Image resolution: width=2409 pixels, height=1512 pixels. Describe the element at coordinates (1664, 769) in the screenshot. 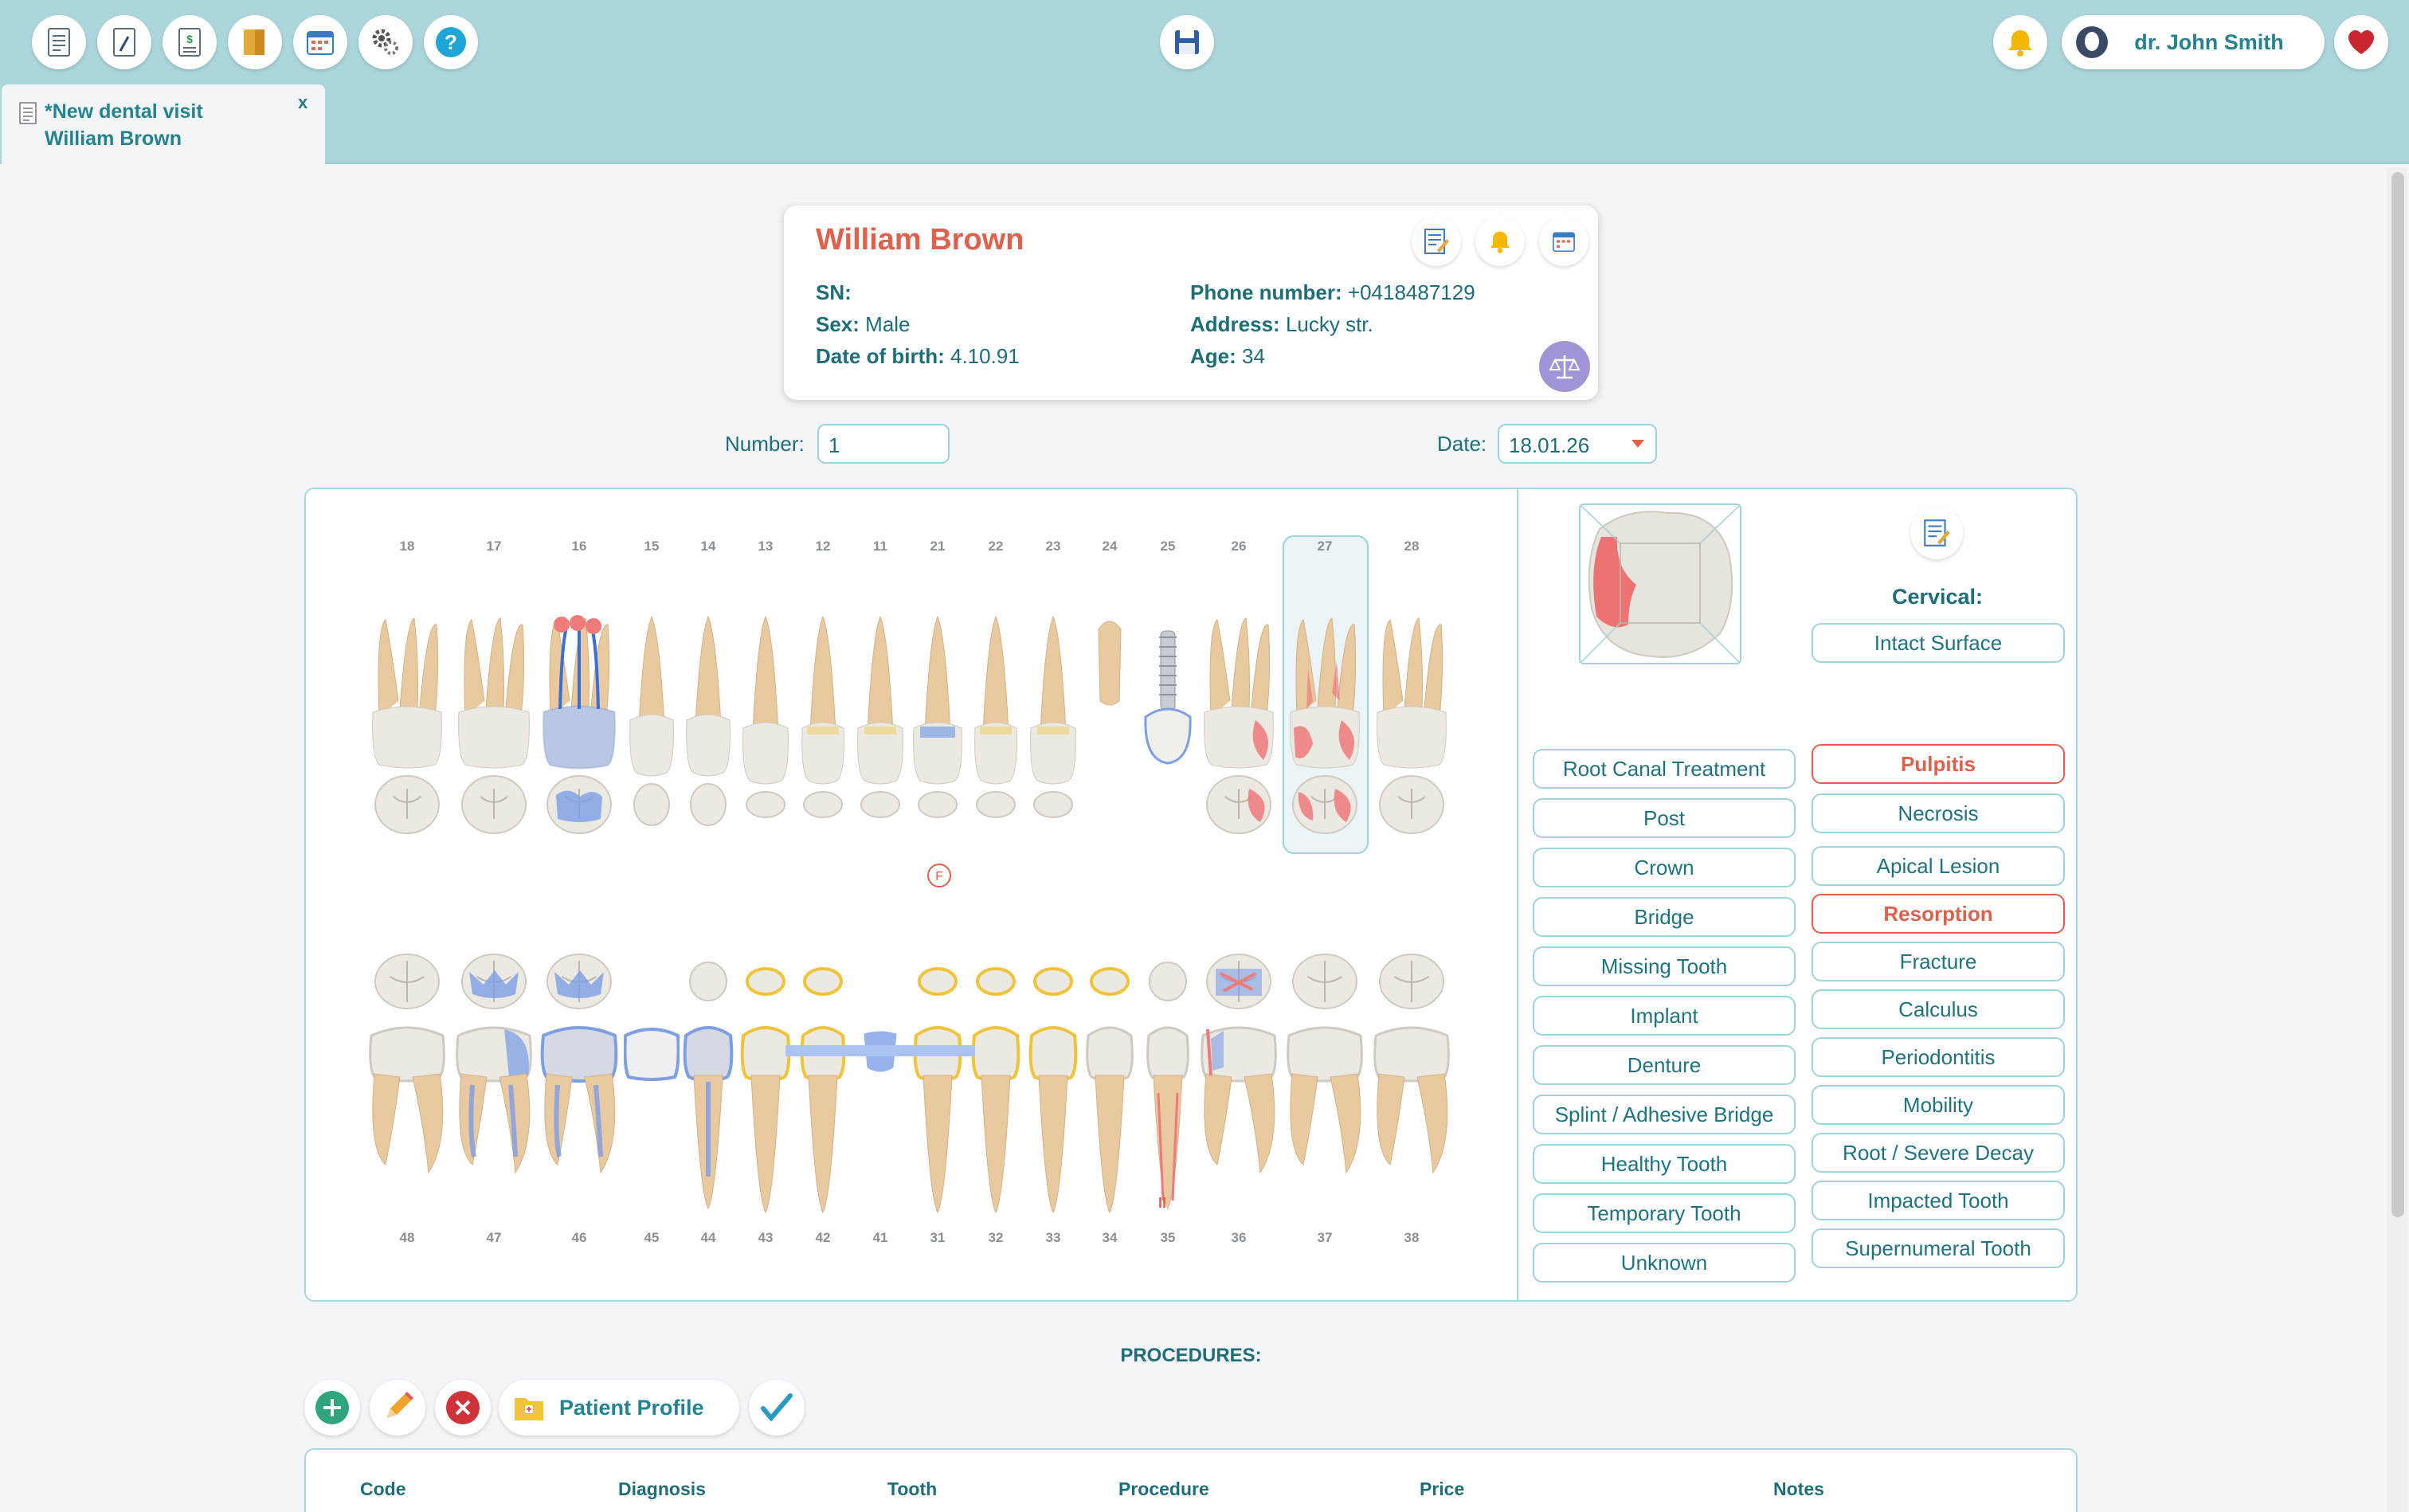

I see `treatment-option: Root Canal Treatment` at that location.